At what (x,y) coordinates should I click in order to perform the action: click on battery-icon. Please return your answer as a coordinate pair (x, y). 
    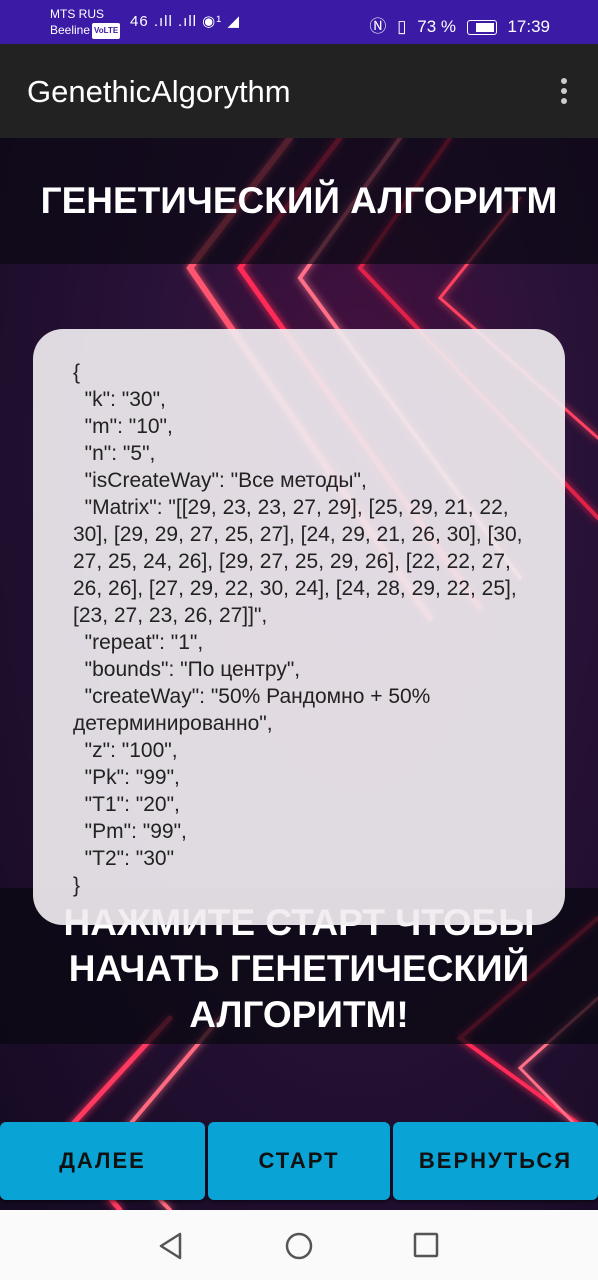
    Looking at the image, I should click on (481, 28).